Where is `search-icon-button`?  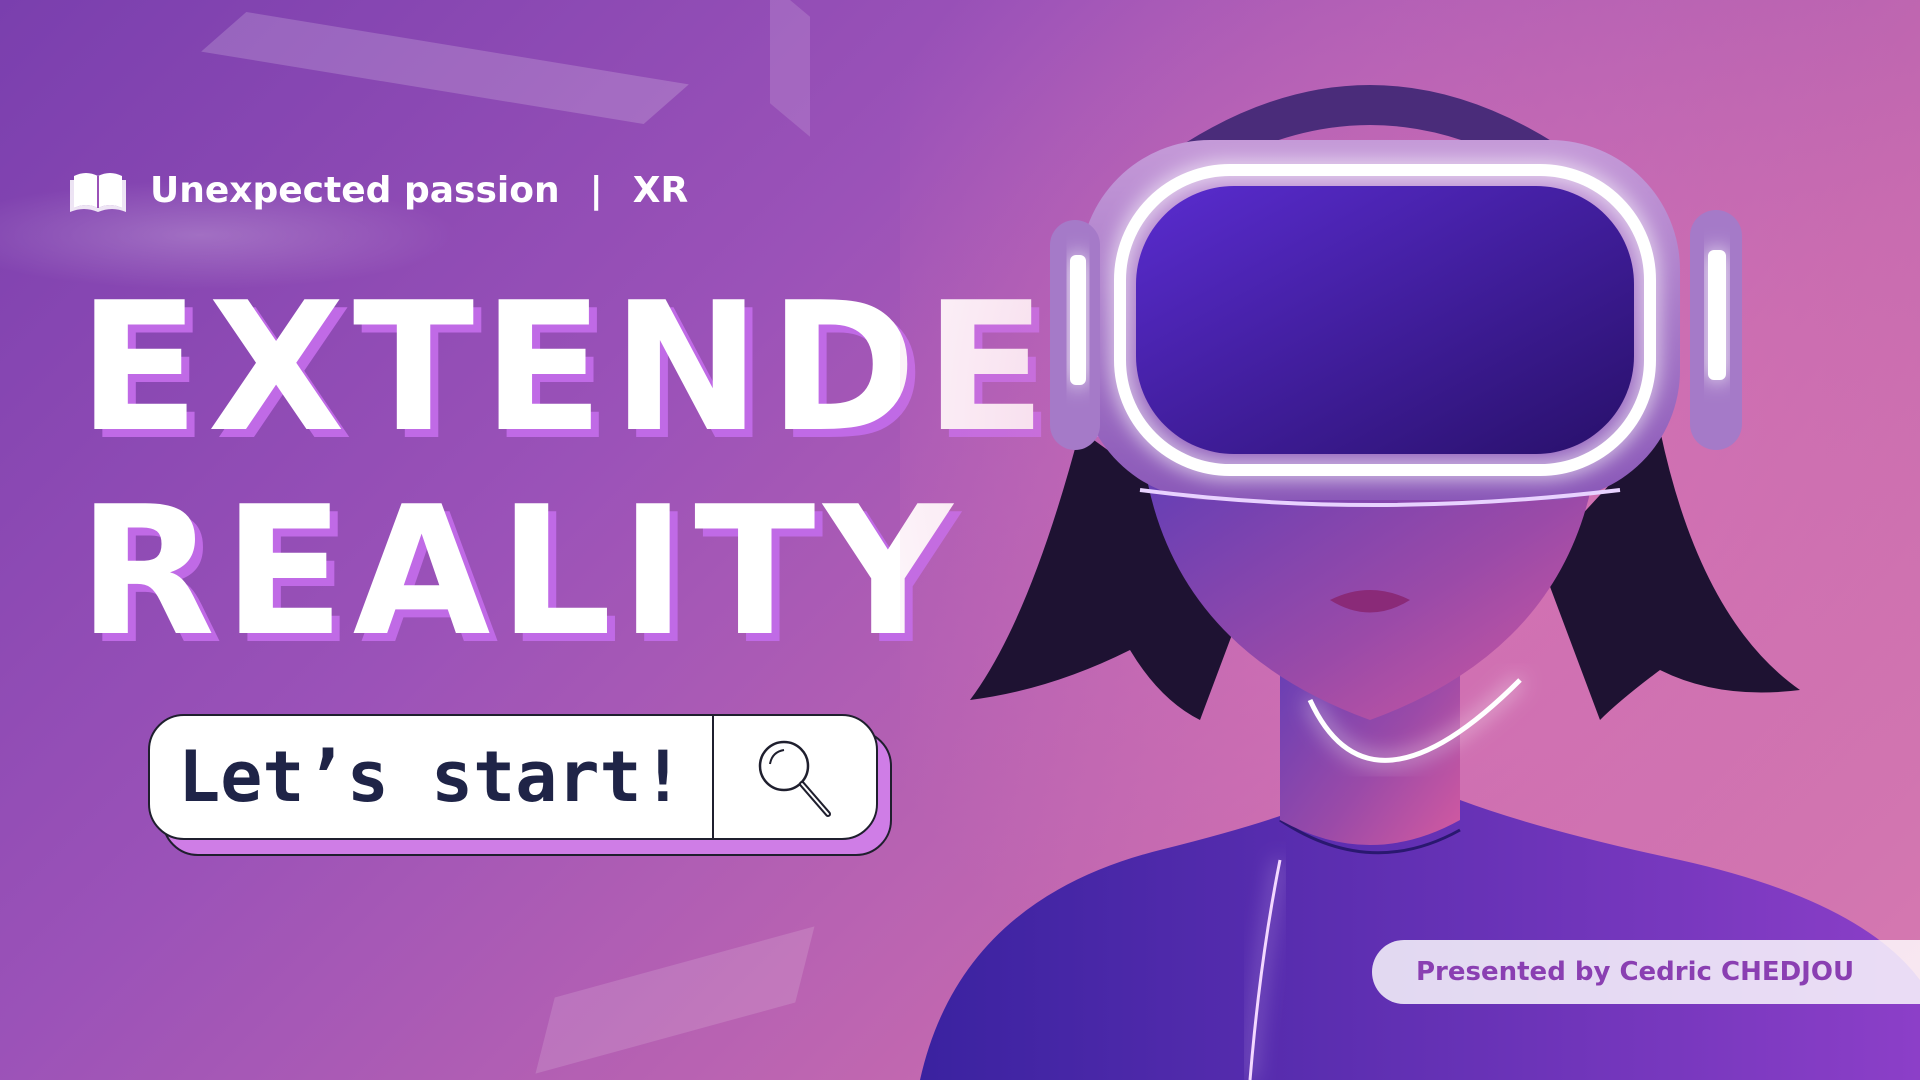
search-icon-button is located at coordinates (795, 777).